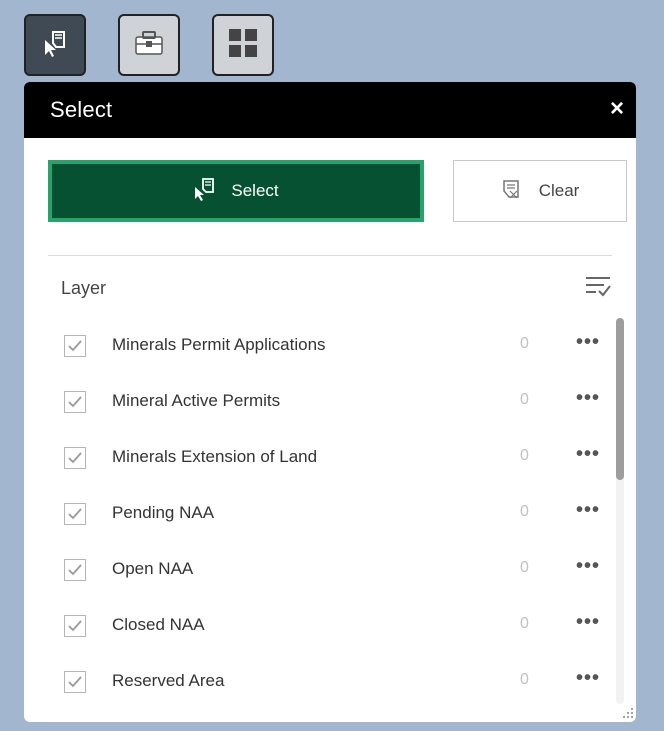 The width and height of the screenshot is (664, 731). I want to click on layer-name: Open NAA, so click(153, 568).